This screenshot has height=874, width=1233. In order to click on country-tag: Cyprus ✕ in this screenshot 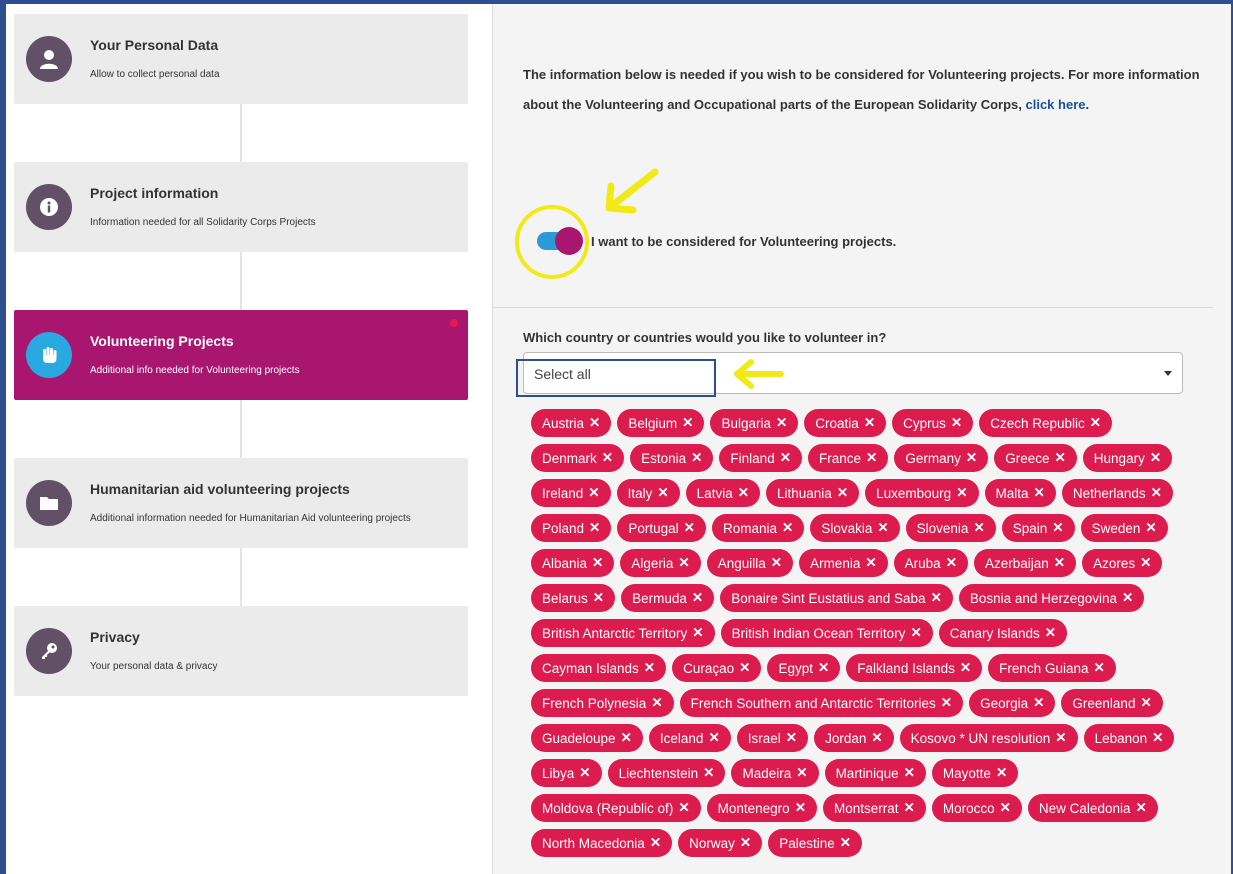, I will do `click(933, 423)`.